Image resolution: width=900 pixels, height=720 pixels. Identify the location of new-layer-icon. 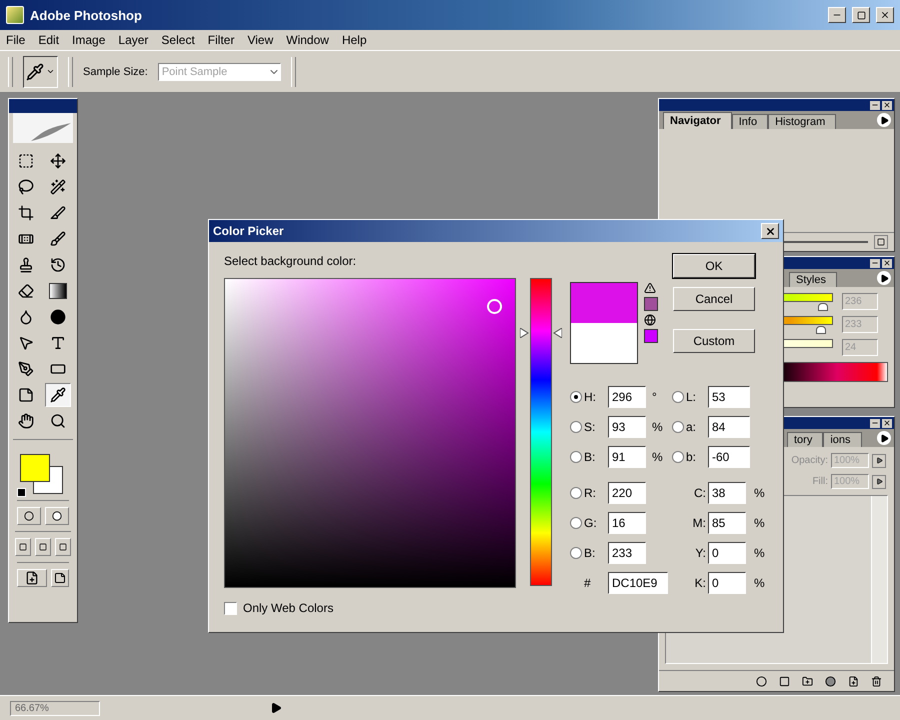
(853, 681).